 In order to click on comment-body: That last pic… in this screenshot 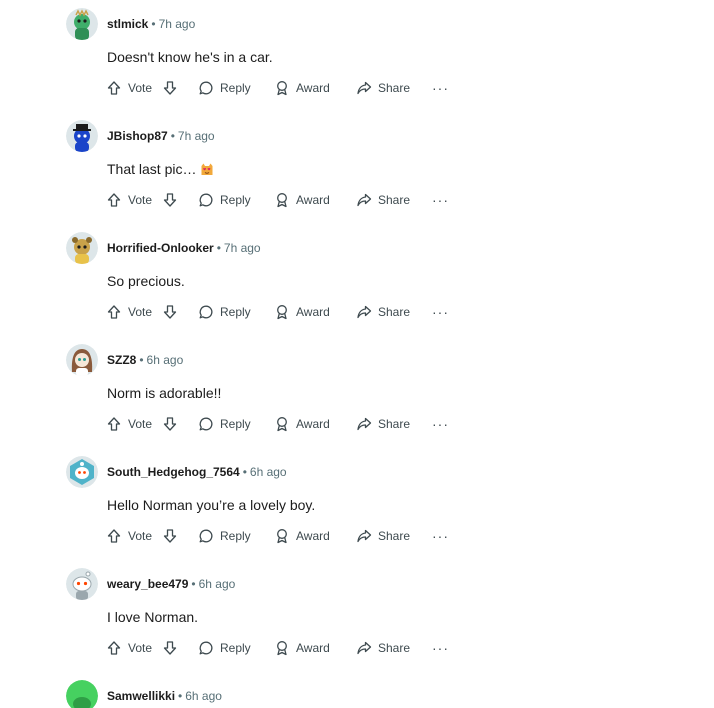, I will do `click(160, 170)`.